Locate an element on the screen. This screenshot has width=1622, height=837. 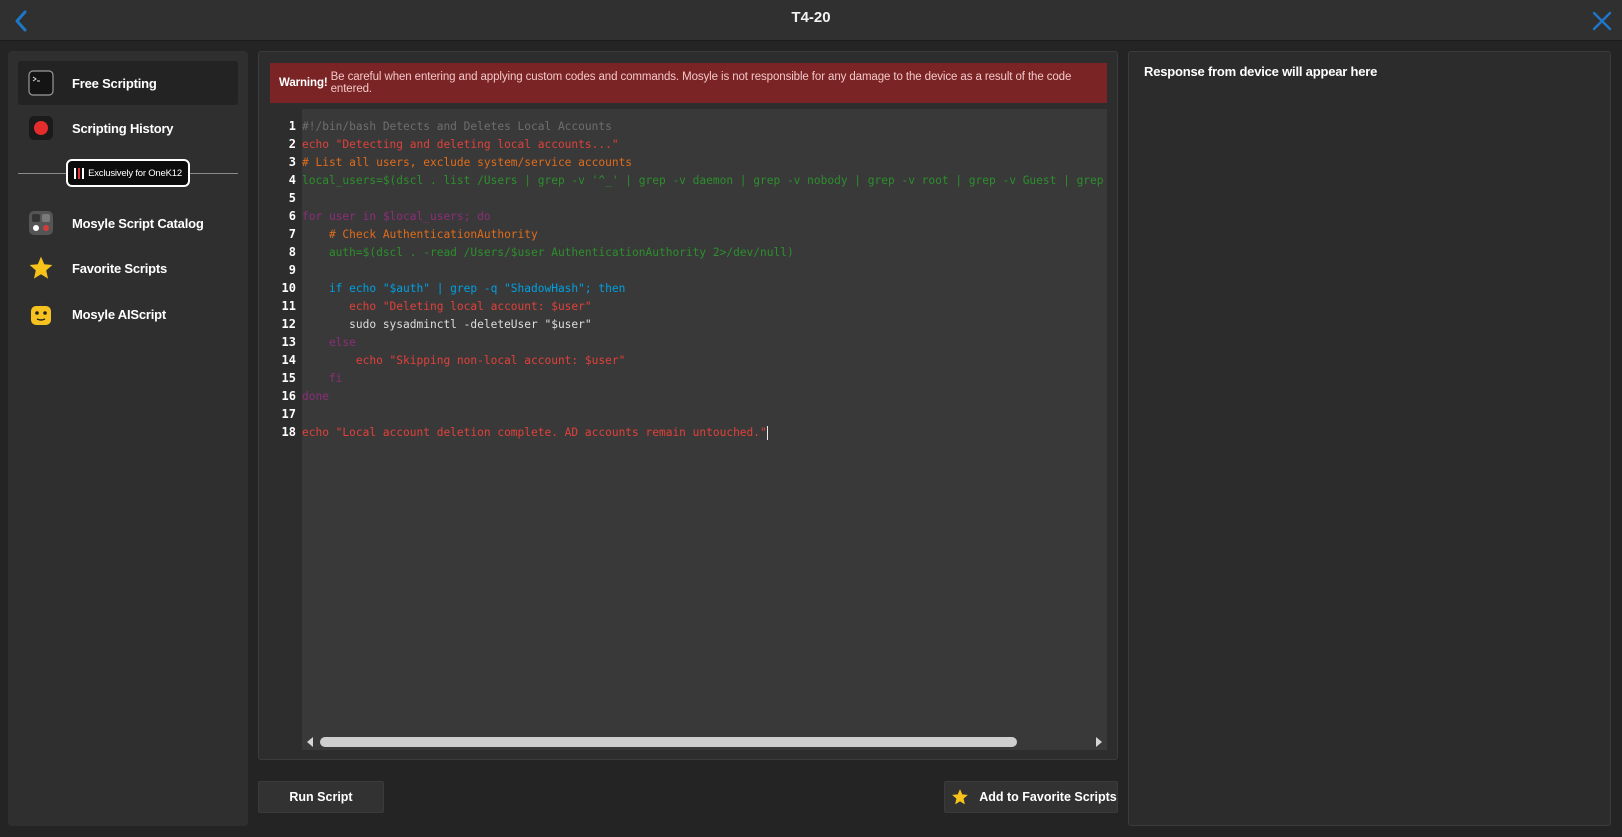
line-number: 3 is located at coordinates (292, 162).